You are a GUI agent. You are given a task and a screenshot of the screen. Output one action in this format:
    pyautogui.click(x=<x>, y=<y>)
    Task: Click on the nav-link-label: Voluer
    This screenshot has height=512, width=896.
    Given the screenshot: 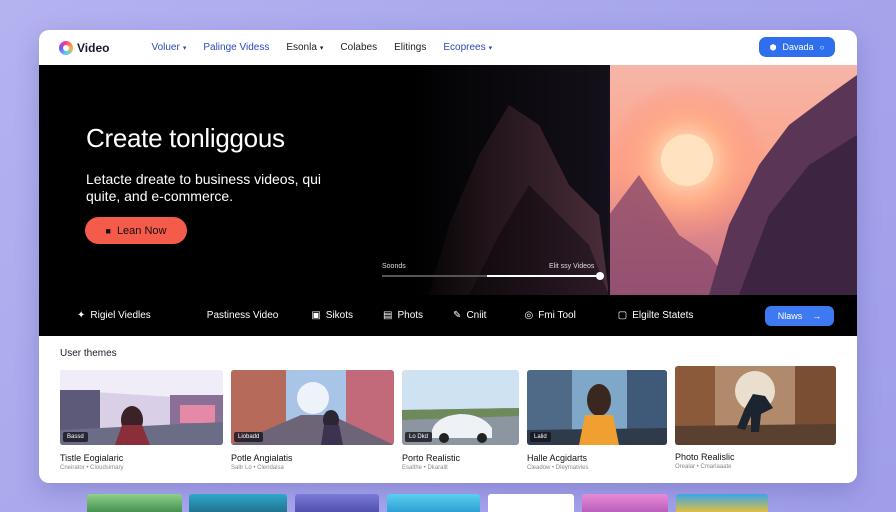 What is the action you would take?
    pyautogui.click(x=165, y=47)
    